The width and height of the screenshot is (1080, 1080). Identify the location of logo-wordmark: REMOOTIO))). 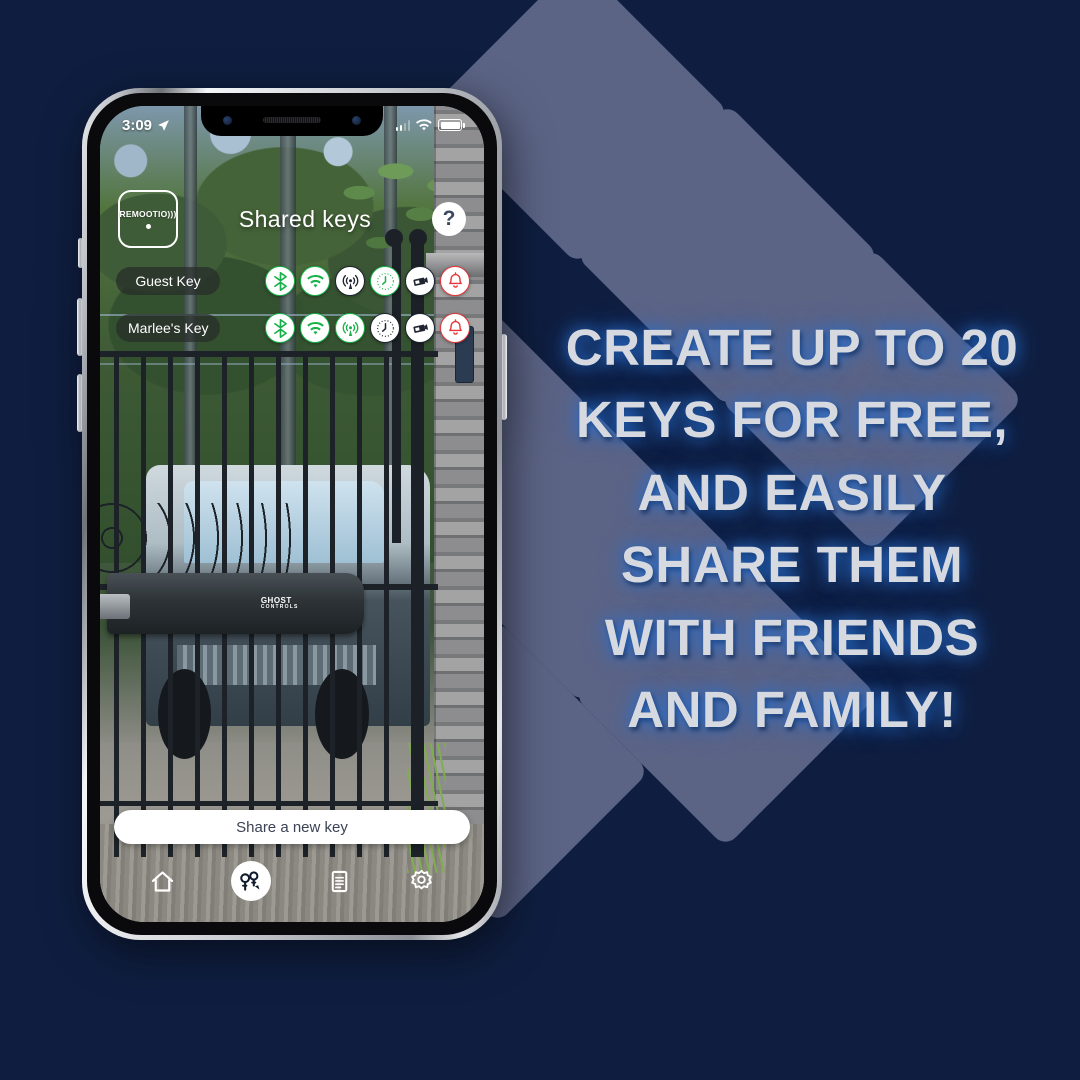
(148, 214).